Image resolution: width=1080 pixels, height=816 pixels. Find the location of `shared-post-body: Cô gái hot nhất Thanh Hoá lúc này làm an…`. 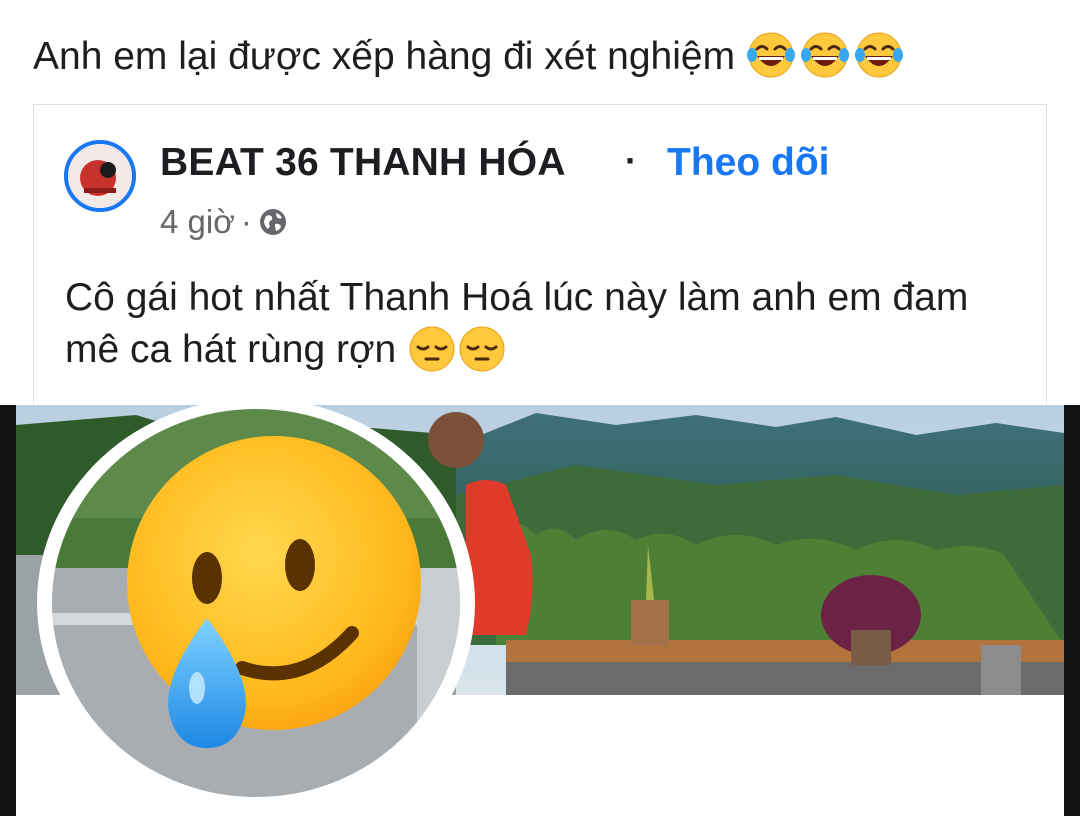

shared-post-body: Cô gái hot nhất Thanh Hoá lúc này làm an… is located at coordinates (517, 323).